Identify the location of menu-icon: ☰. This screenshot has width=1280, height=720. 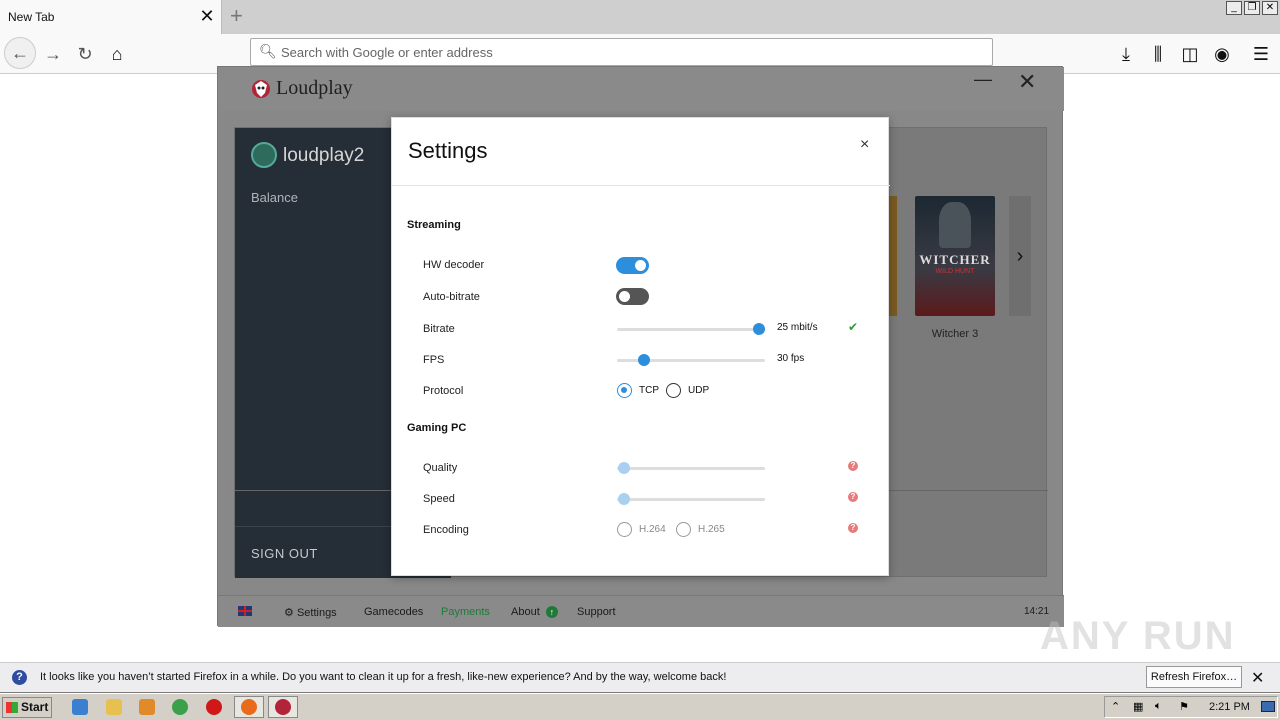
(1261, 54).